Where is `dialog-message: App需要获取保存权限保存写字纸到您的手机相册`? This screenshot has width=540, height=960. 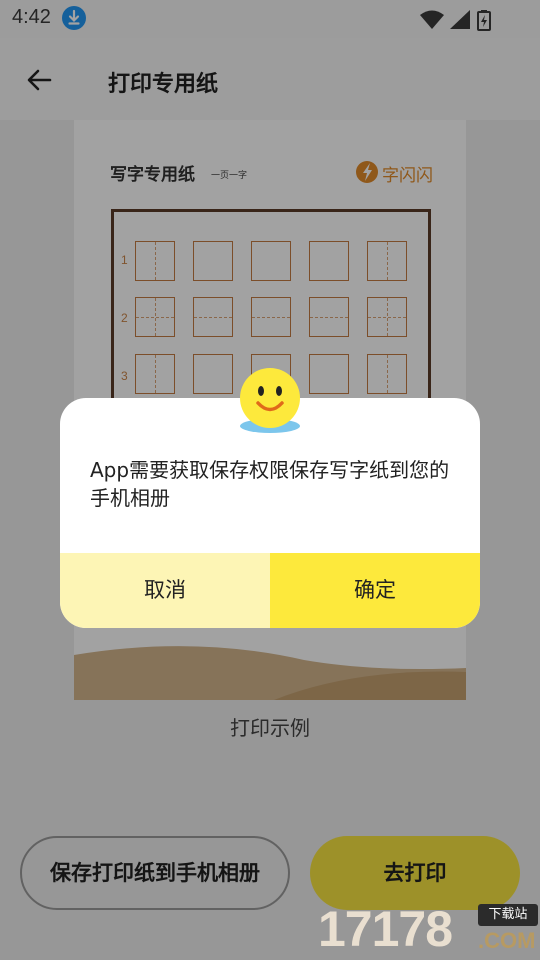
dialog-message: App需要获取保存权限保存写字纸到您的手机相册 is located at coordinates (270, 484).